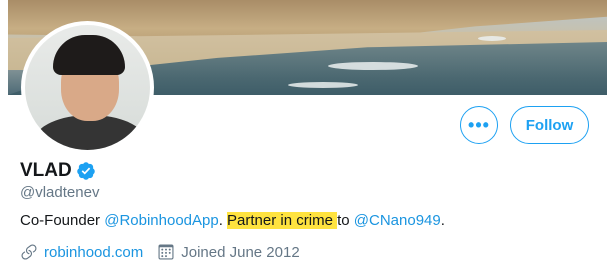 The height and width of the screenshot is (272, 607). I want to click on bio-text: Co-Founder, so click(62, 220).